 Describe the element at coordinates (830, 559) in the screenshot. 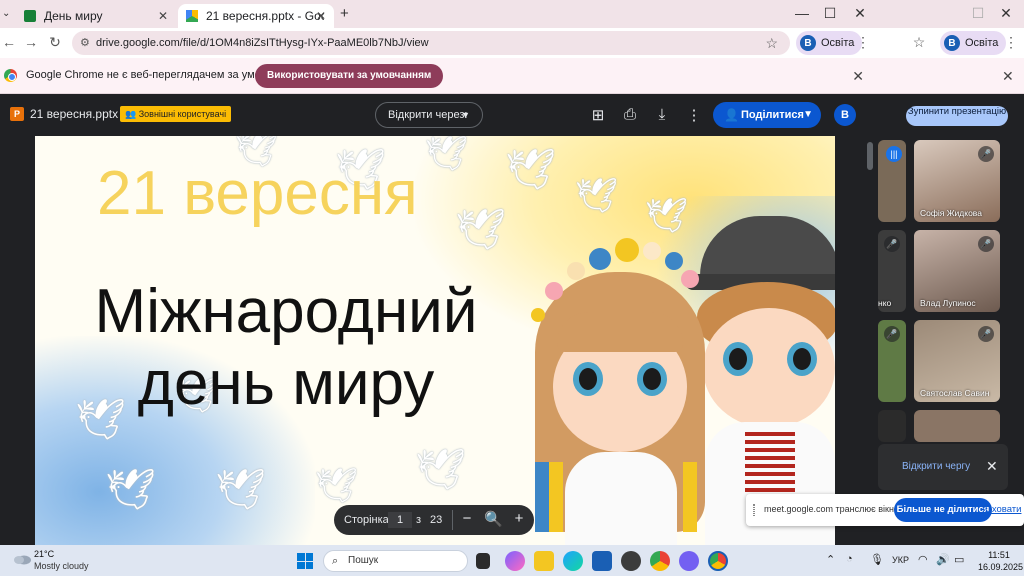

I see `tray-overflow-icon: ⌃` at that location.